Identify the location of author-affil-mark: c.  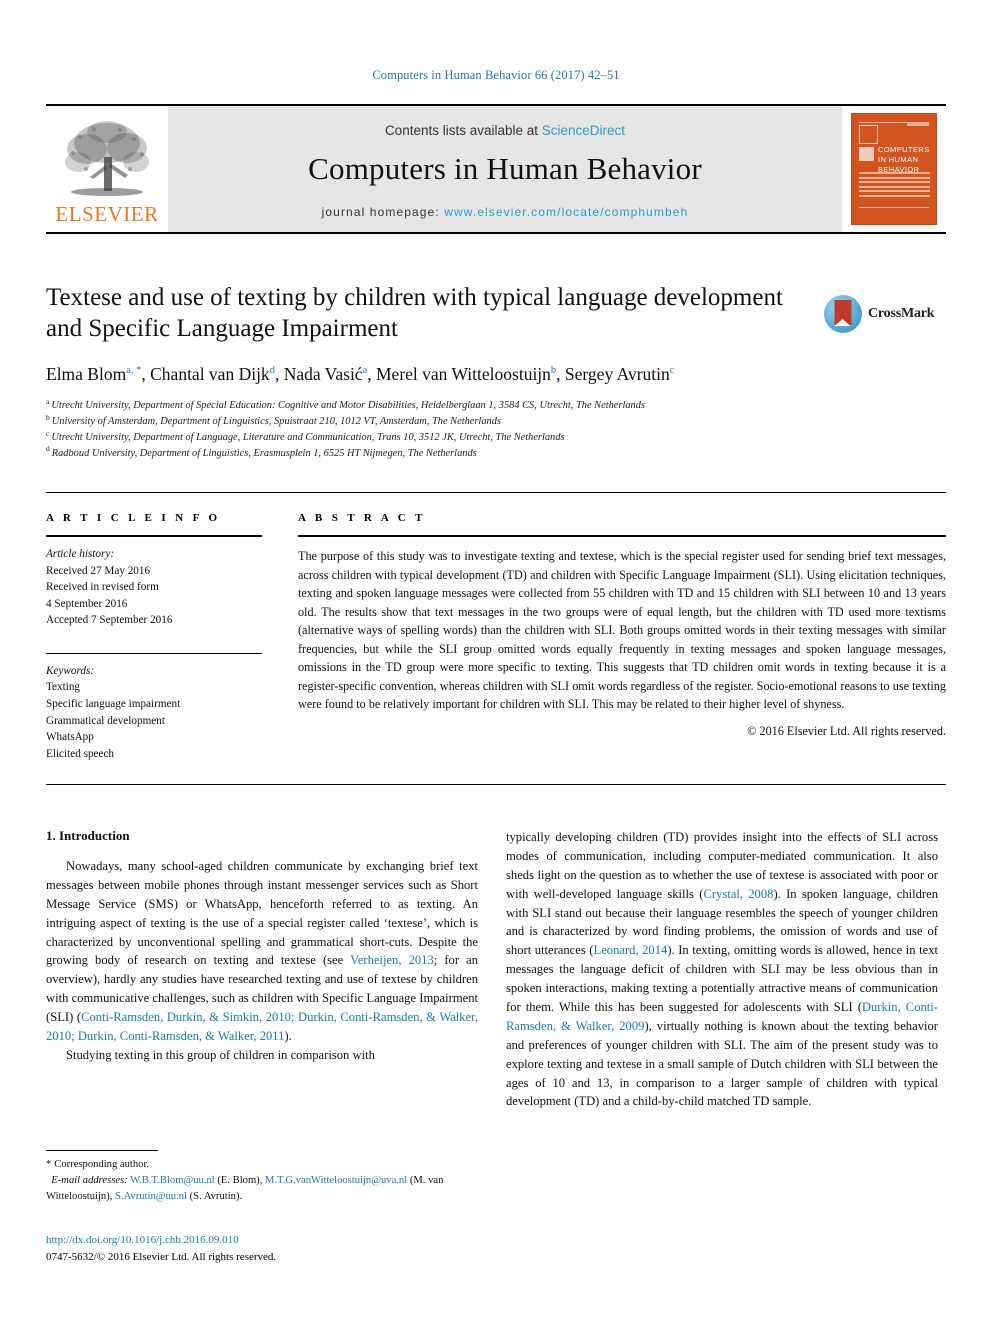
(672, 370).